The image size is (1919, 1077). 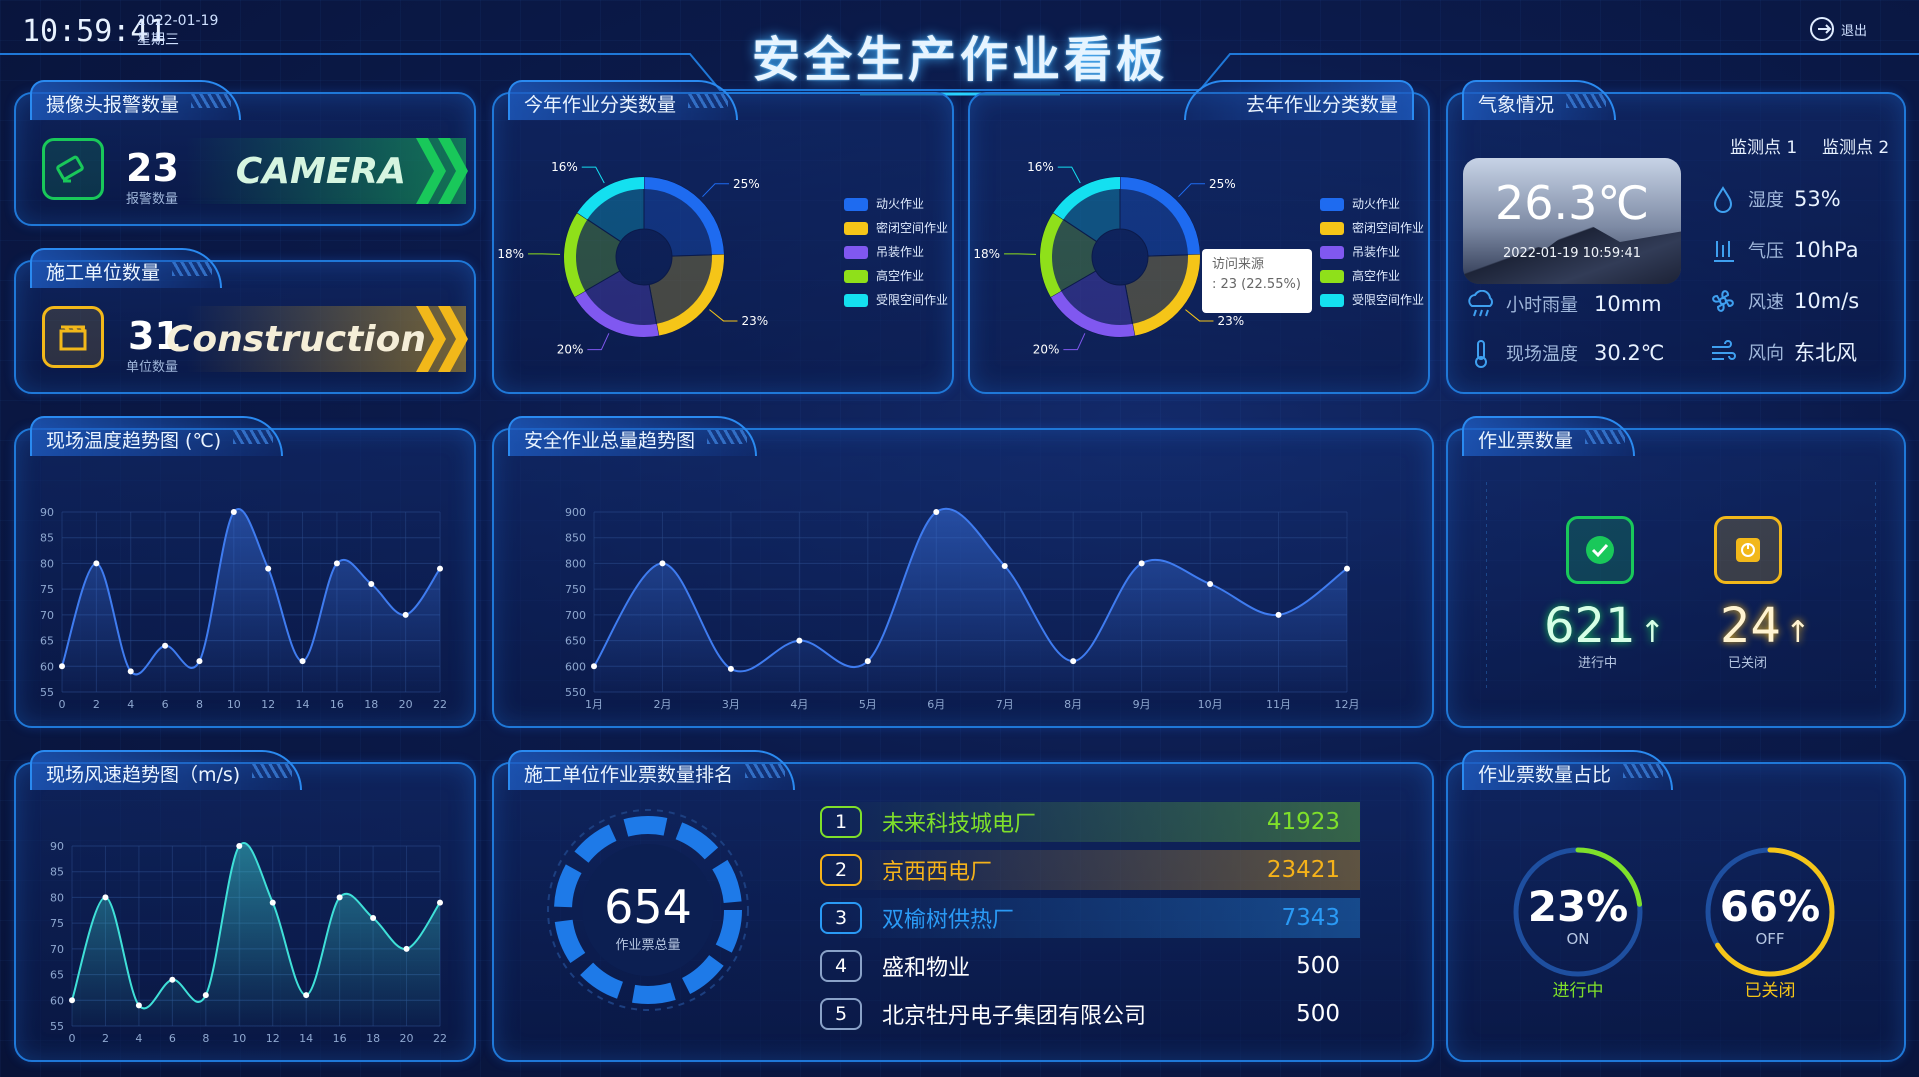 What do you see at coordinates (1724, 350) in the screenshot?
I see `wind-icon` at bounding box center [1724, 350].